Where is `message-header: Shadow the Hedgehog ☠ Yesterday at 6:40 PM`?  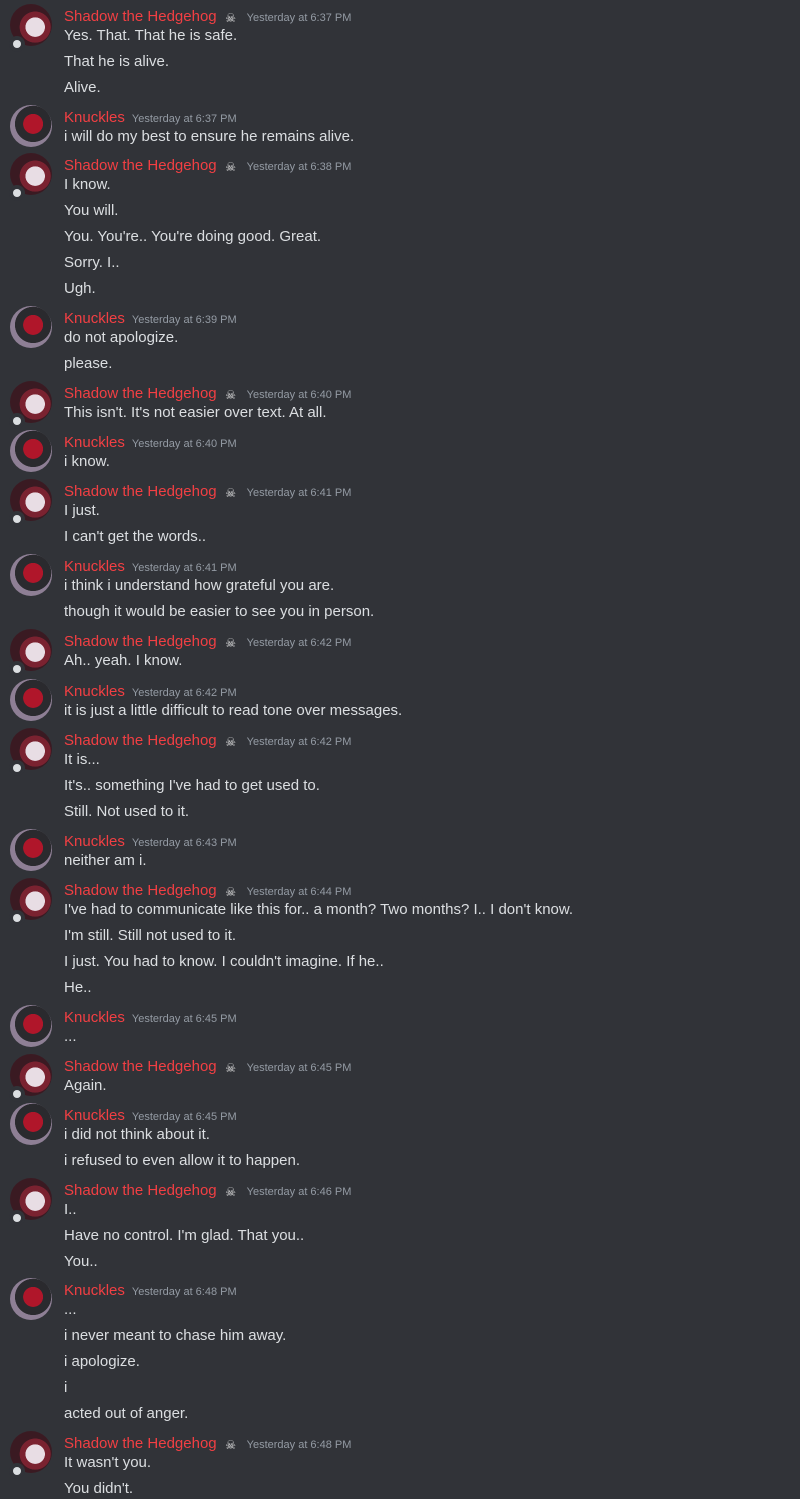 message-header: Shadow the Hedgehog ☠ Yesterday at 6:40 PM is located at coordinates (207, 393).